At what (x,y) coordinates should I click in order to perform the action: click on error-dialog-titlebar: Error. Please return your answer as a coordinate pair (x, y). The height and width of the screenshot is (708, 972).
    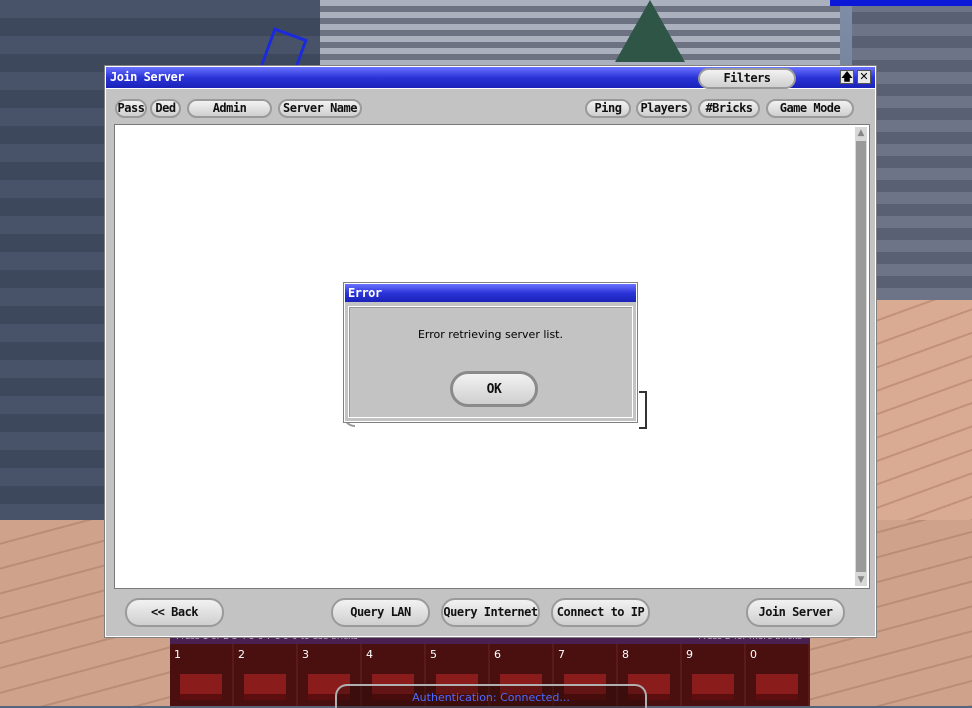
    Looking at the image, I should click on (490, 293).